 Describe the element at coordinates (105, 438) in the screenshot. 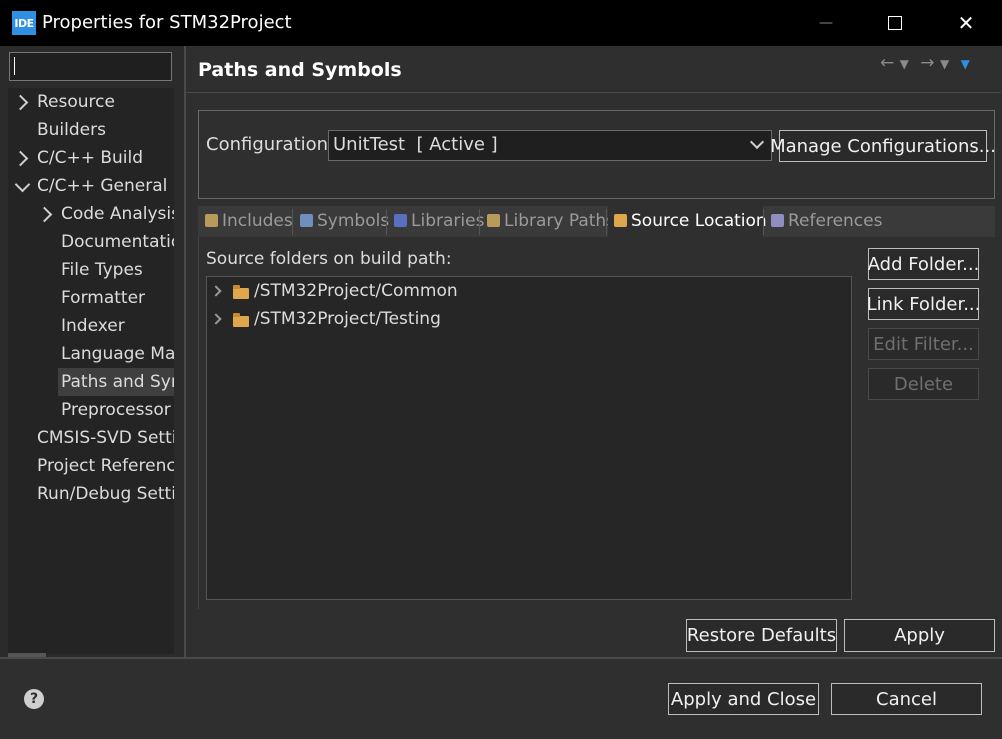

I see `tree-item-label: CMSIS-SVD Settings` at that location.